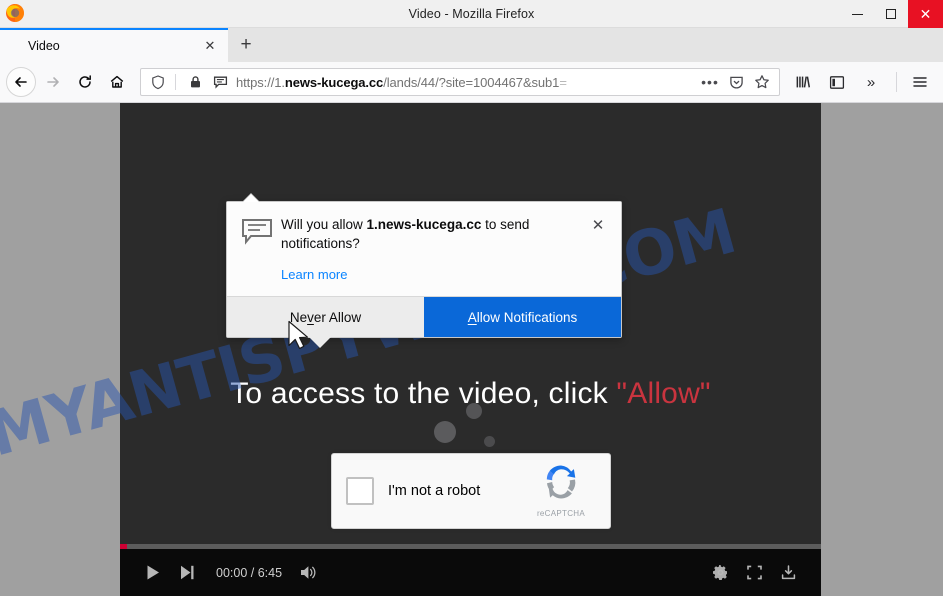 The width and height of the screenshot is (943, 597). I want to click on notification-bubble-icon, so click(258, 250).